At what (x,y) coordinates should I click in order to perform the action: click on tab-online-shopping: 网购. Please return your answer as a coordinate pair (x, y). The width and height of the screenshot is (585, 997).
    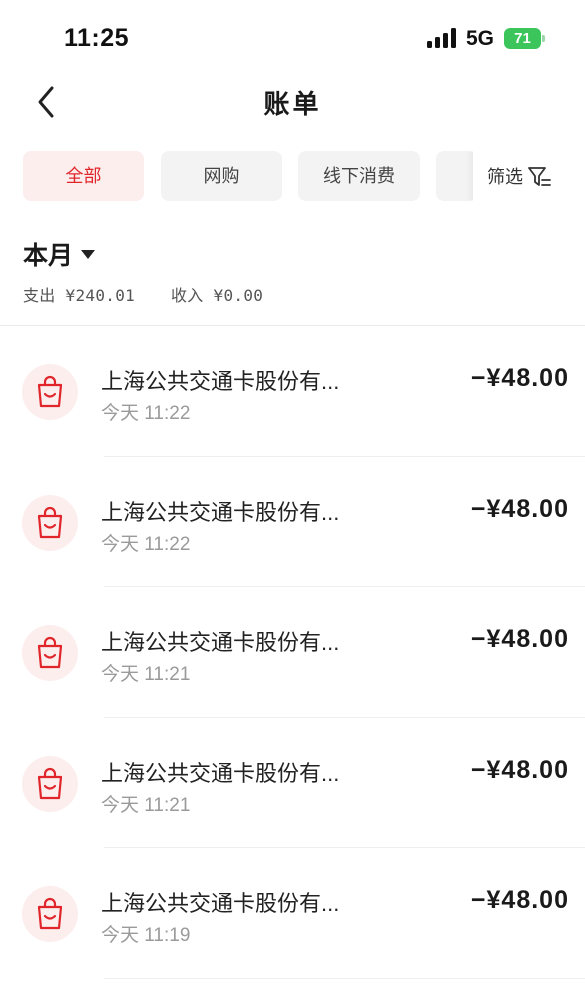
    Looking at the image, I should click on (221, 176).